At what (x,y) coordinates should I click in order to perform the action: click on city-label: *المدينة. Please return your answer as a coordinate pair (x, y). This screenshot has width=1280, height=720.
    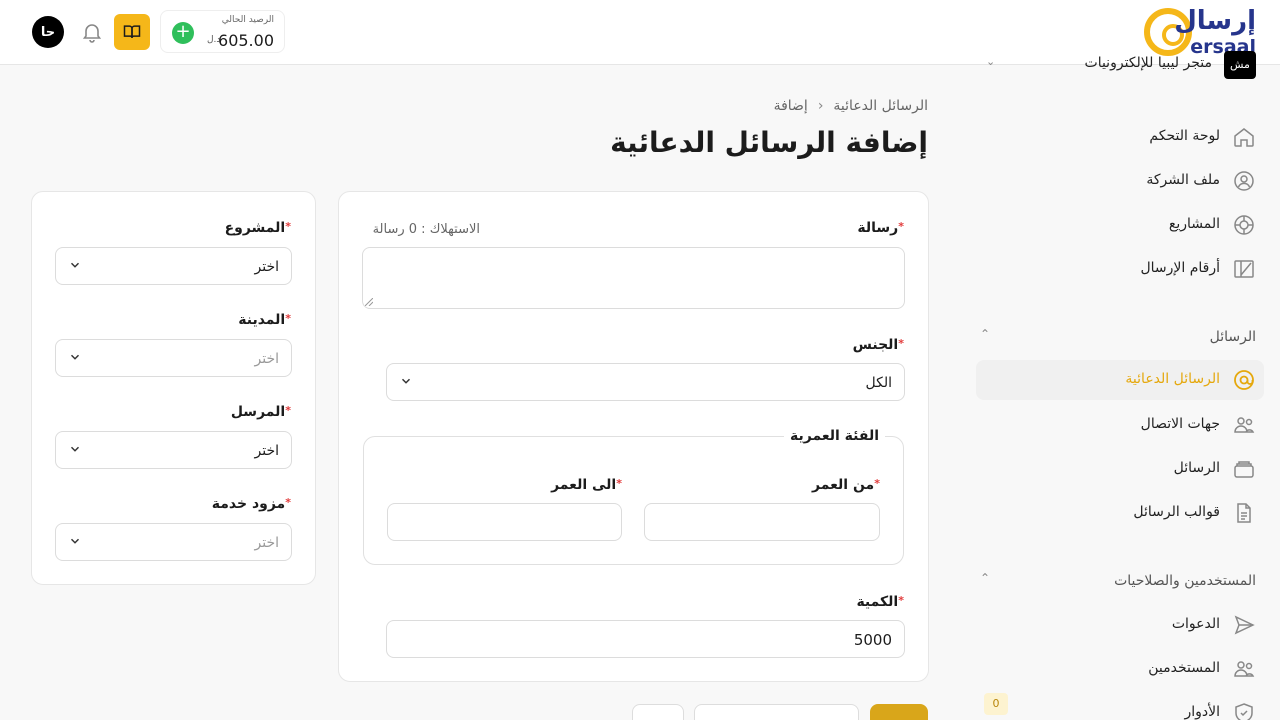
    Looking at the image, I should click on (264, 320).